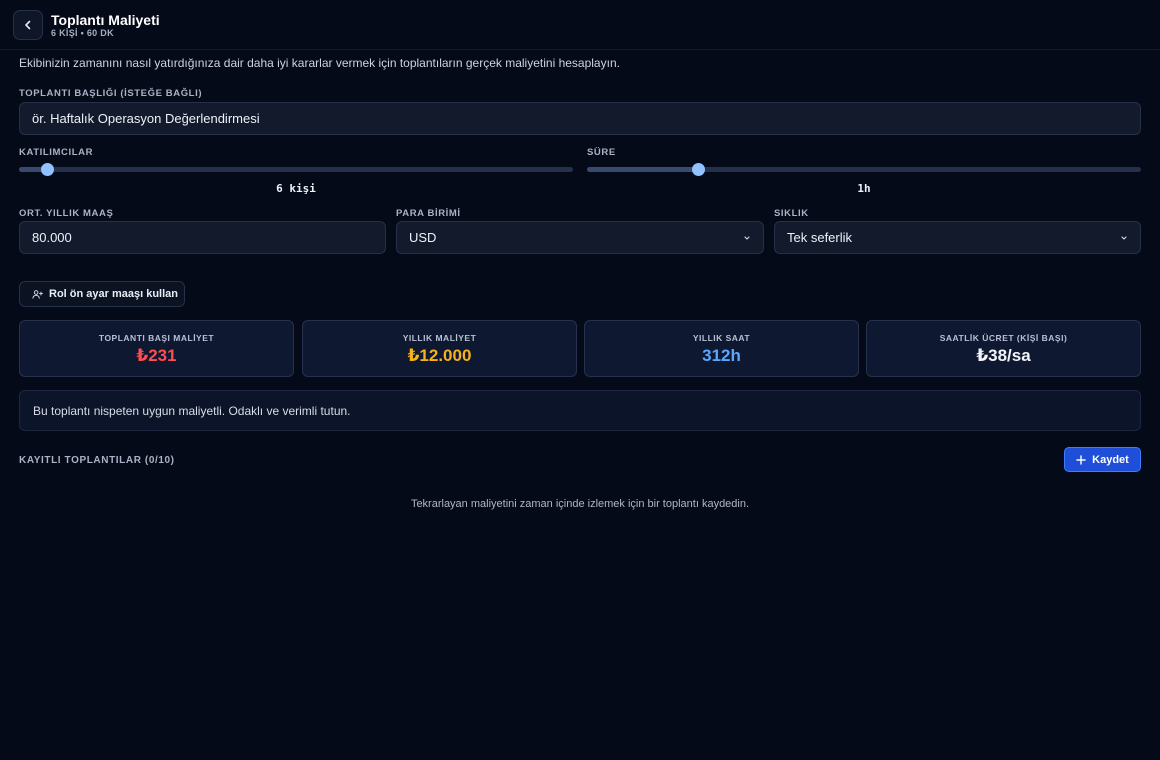 The height and width of the screenshot is (760, 1160). I want to click on save-button: Kaydet, so click(1102, 459).